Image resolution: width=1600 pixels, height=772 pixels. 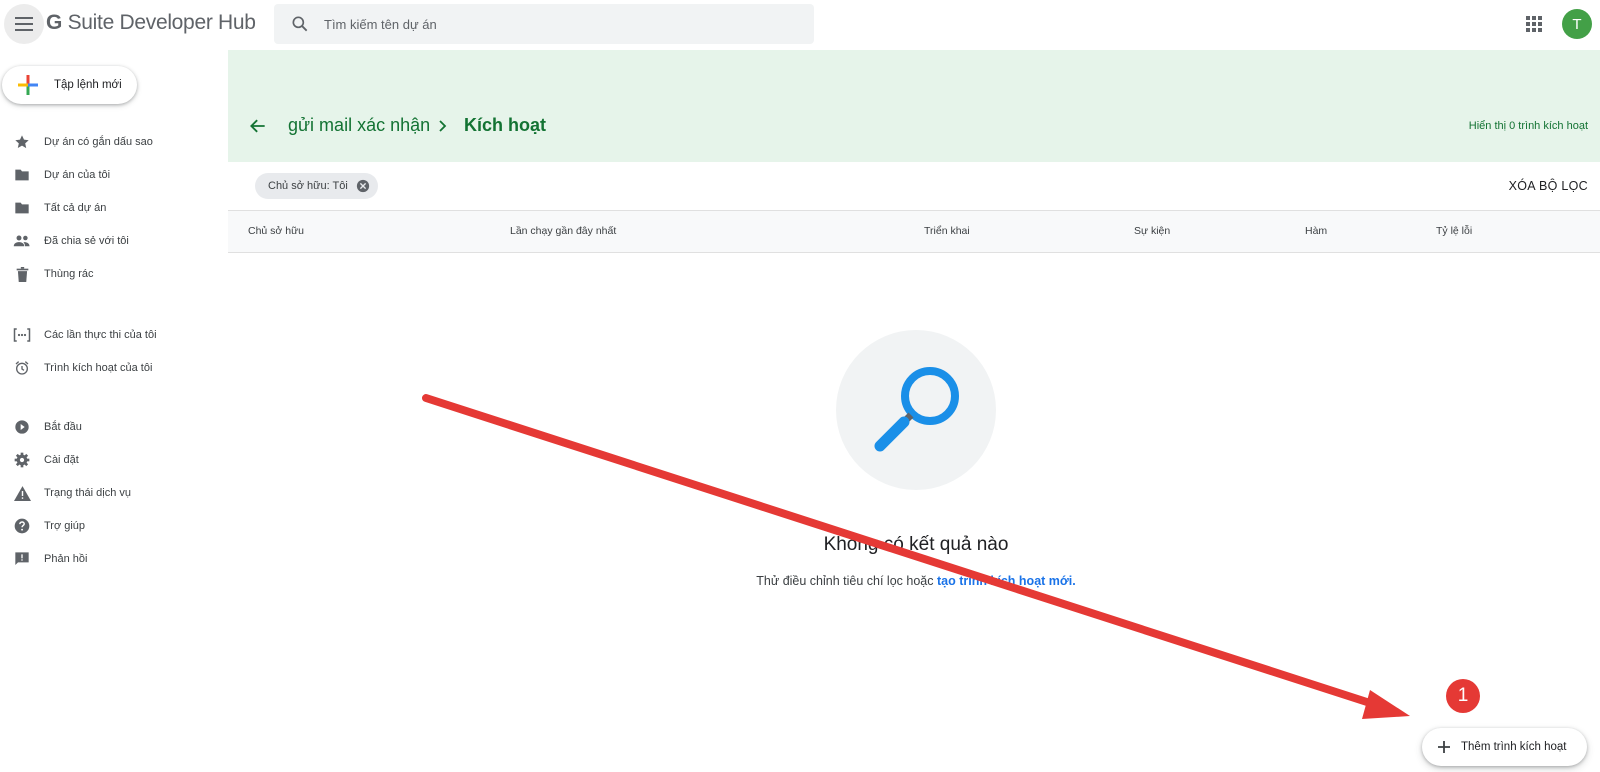 I want to click on new-script-button: Tập lệnh mới, so click(x=69, y=85).